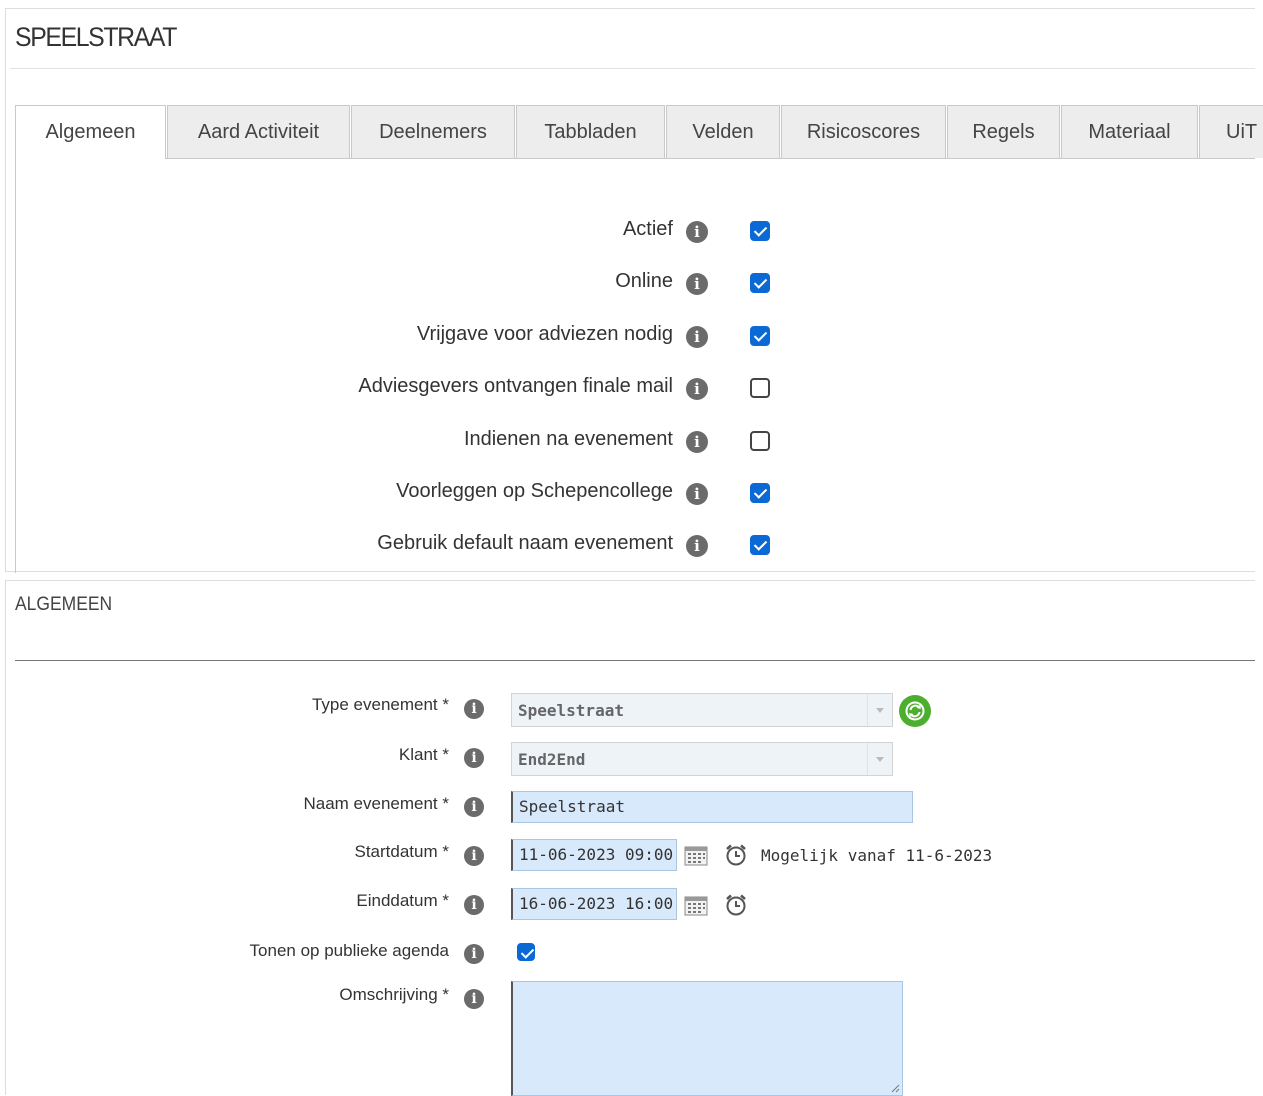  I want to click on title-divider, so click(632, 68).